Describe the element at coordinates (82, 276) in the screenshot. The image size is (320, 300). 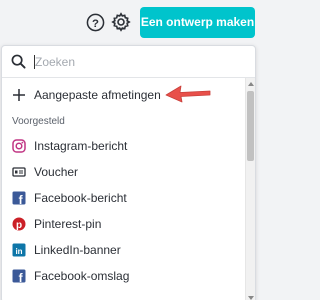
I see `list-item-label: Facebook-omslag` at that location.